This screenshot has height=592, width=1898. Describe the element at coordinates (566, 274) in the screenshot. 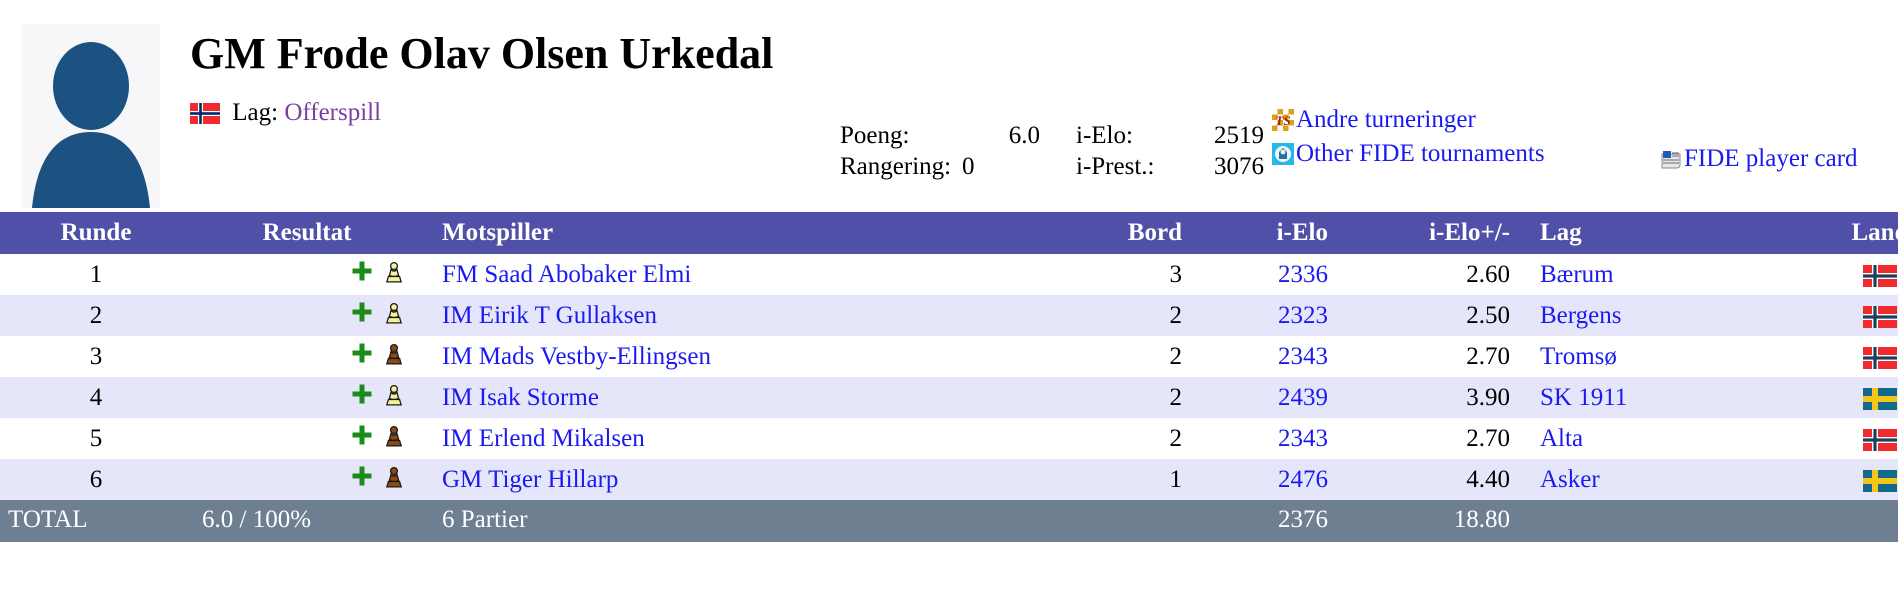

I see `opponent-link: FM Saad Abobaker Elmi` at that location.